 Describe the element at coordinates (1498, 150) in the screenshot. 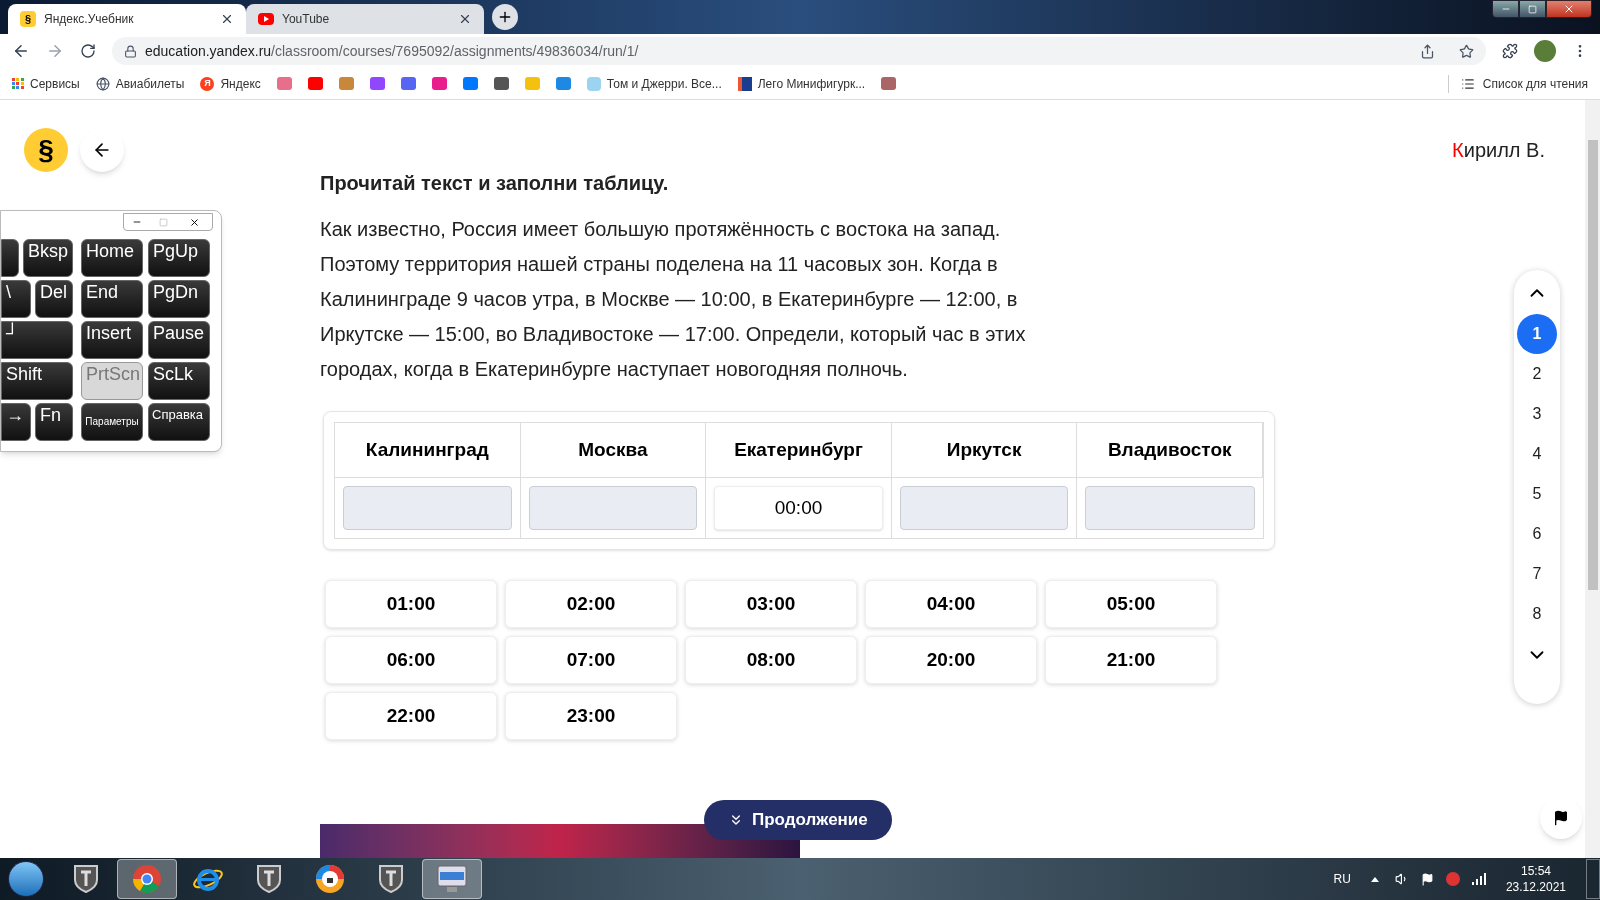

I see `user-name: Кирилл В.` at that location.